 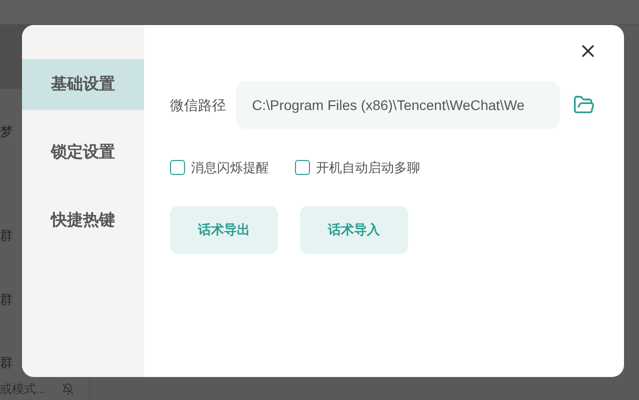 What do you see at coordinates (198, 105) in the screenshot?
I see `field-label: 微信路径` at bounding box center [198, 105].